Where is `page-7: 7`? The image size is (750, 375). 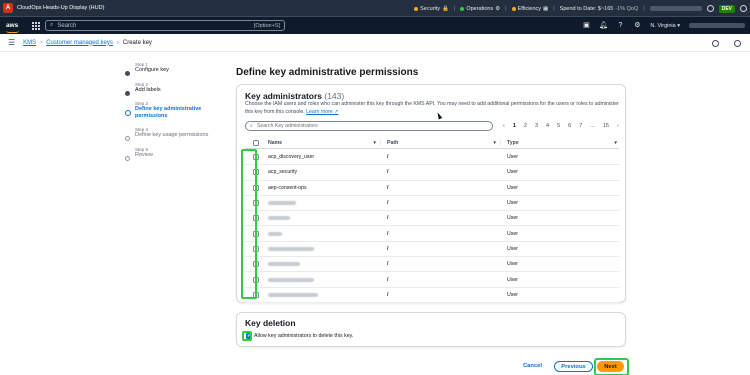 page-7: 7 is located at coordinates (580, 126).